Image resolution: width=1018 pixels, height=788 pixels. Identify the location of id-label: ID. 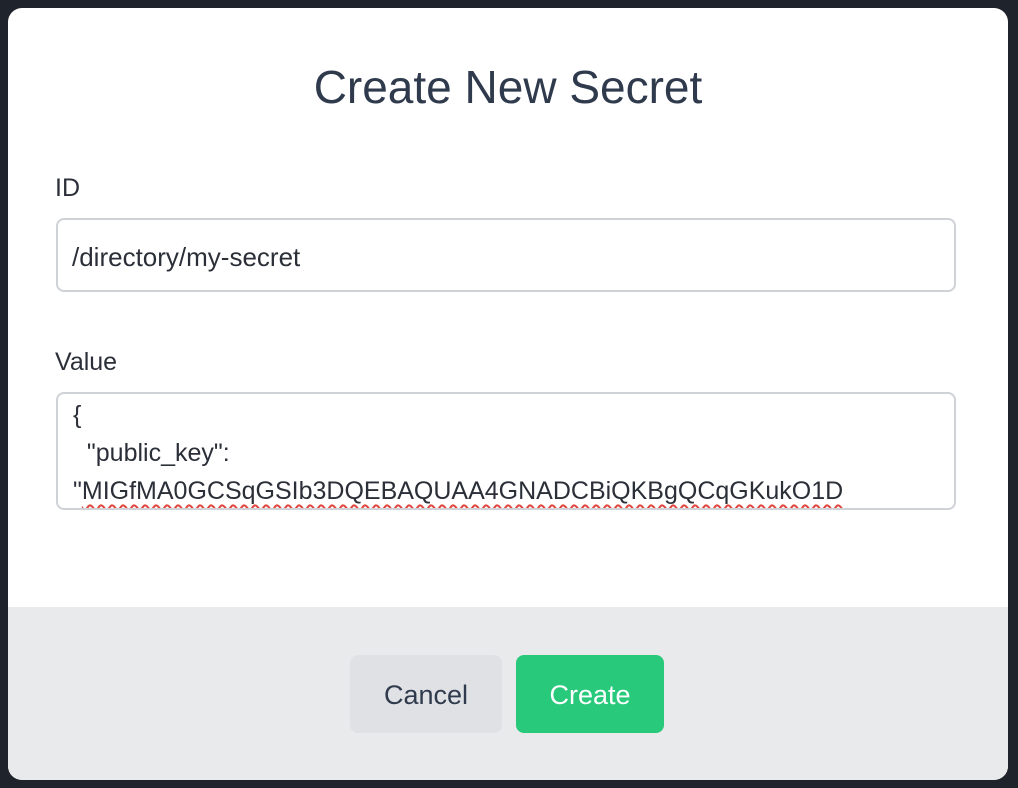
(67, 188).